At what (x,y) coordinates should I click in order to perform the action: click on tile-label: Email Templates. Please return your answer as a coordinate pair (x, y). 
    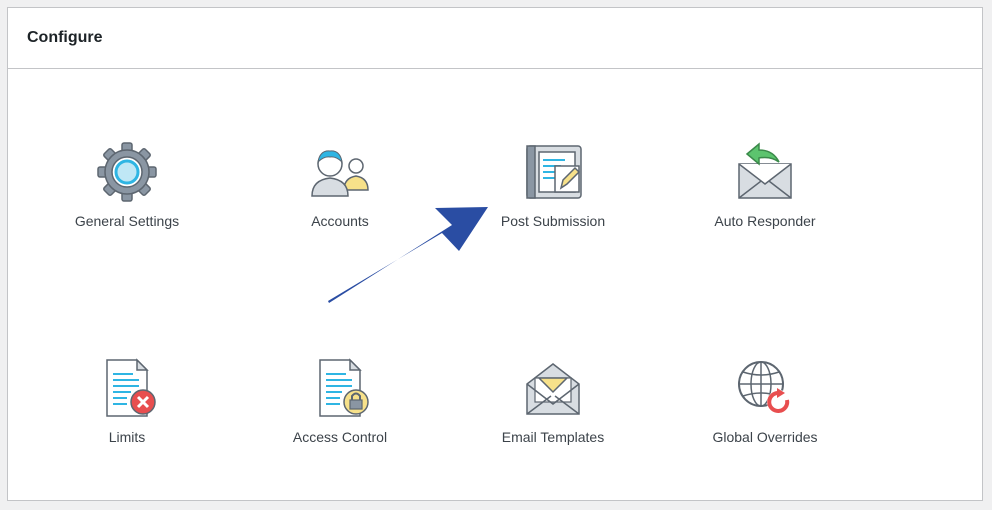
    Looking at the image, I should click on (553, 437).